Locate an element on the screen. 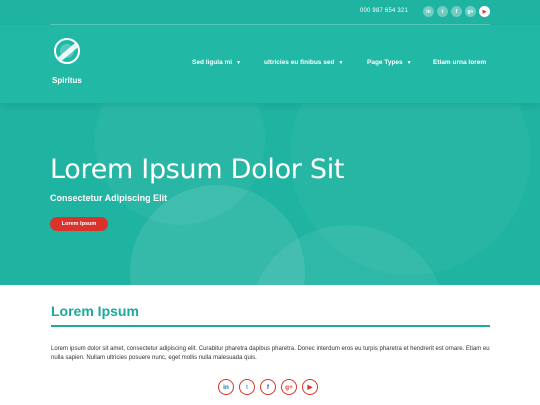 This screenshot has width=540, height=405. nav-item-page-types: Page Types ▼ is located at coordinates (400, 62).